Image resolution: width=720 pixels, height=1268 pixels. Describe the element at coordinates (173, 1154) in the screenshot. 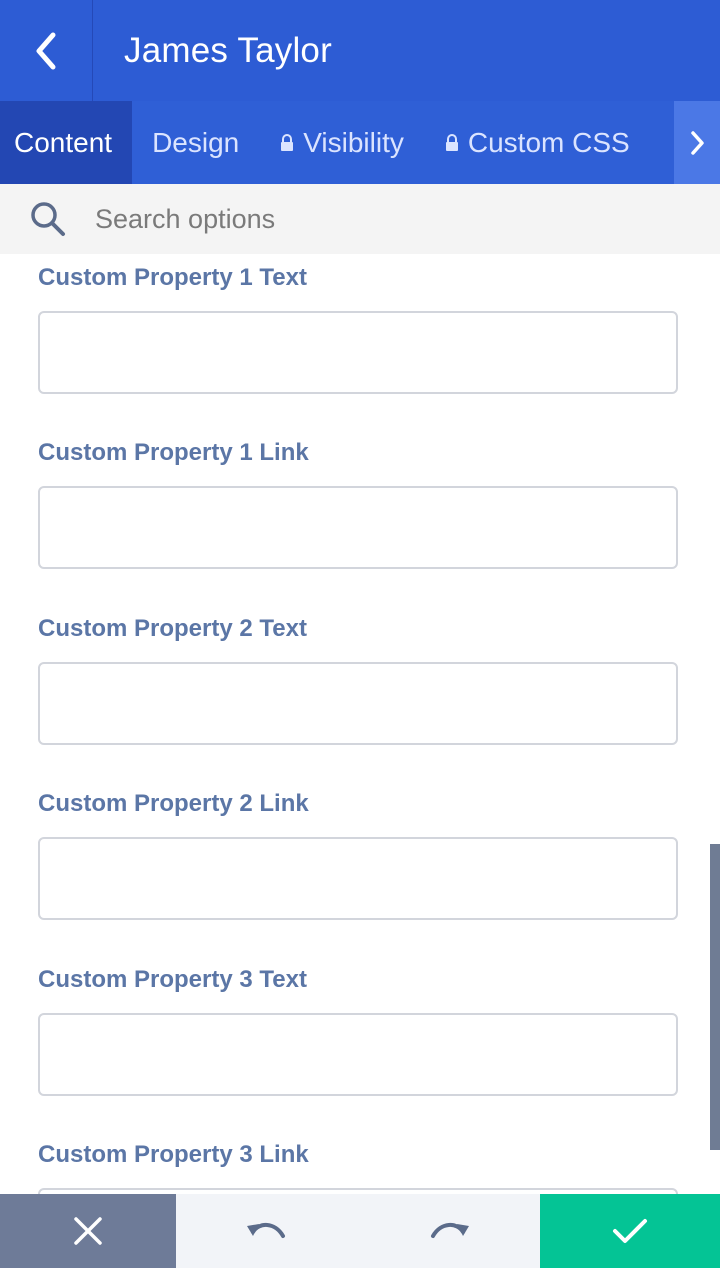

I see `field-label: Custom Property 3 Link` at that location.